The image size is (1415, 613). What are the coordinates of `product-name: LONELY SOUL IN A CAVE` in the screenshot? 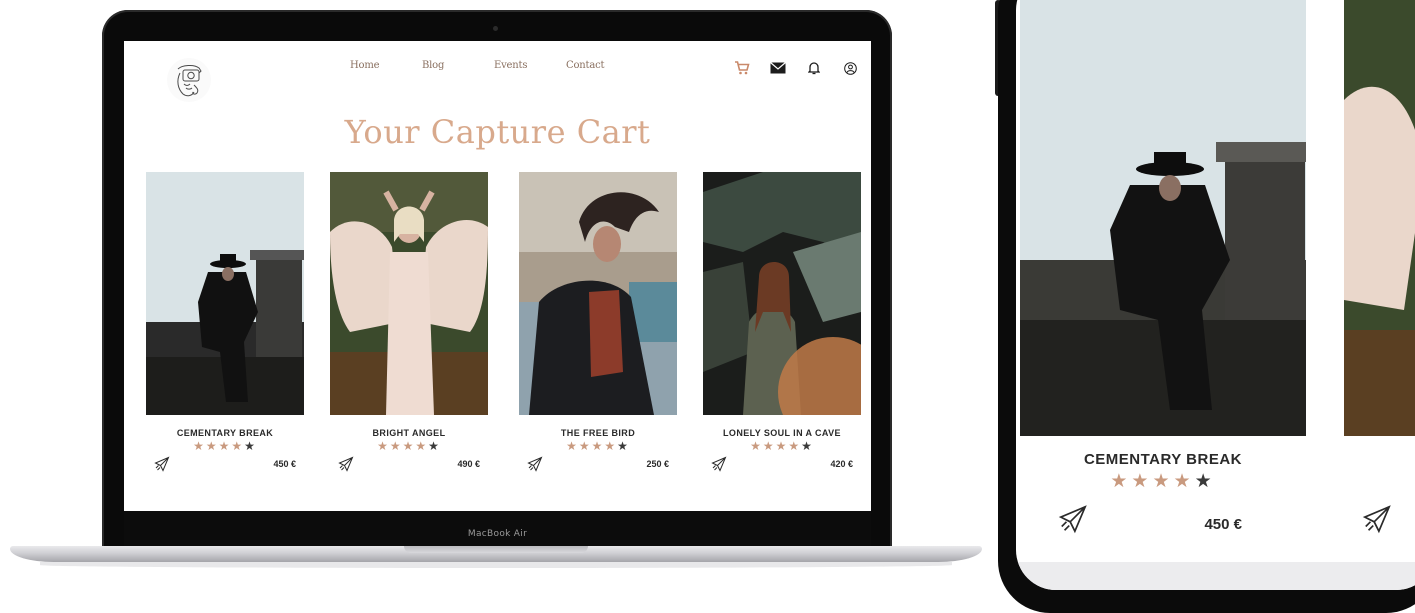 It's located at (782, 433).